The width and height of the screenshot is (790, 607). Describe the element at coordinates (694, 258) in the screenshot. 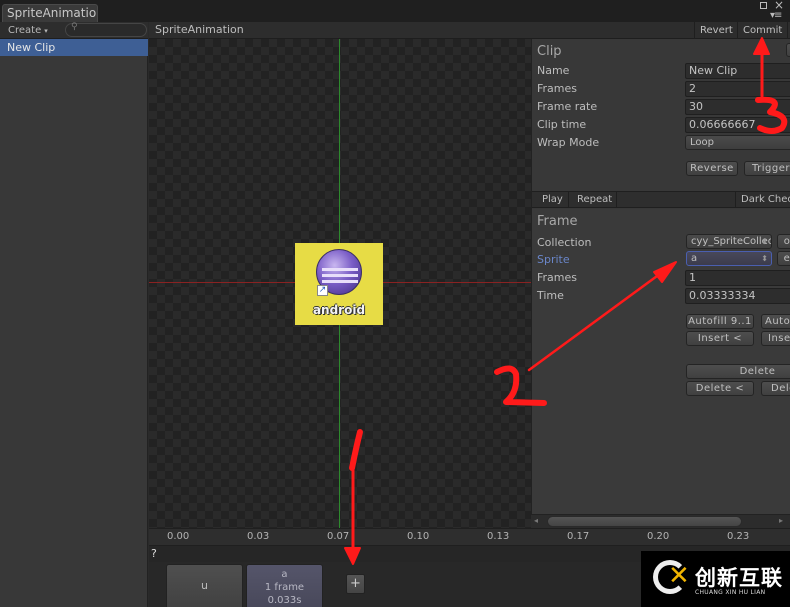

I see `sprite-value: a` at that location.